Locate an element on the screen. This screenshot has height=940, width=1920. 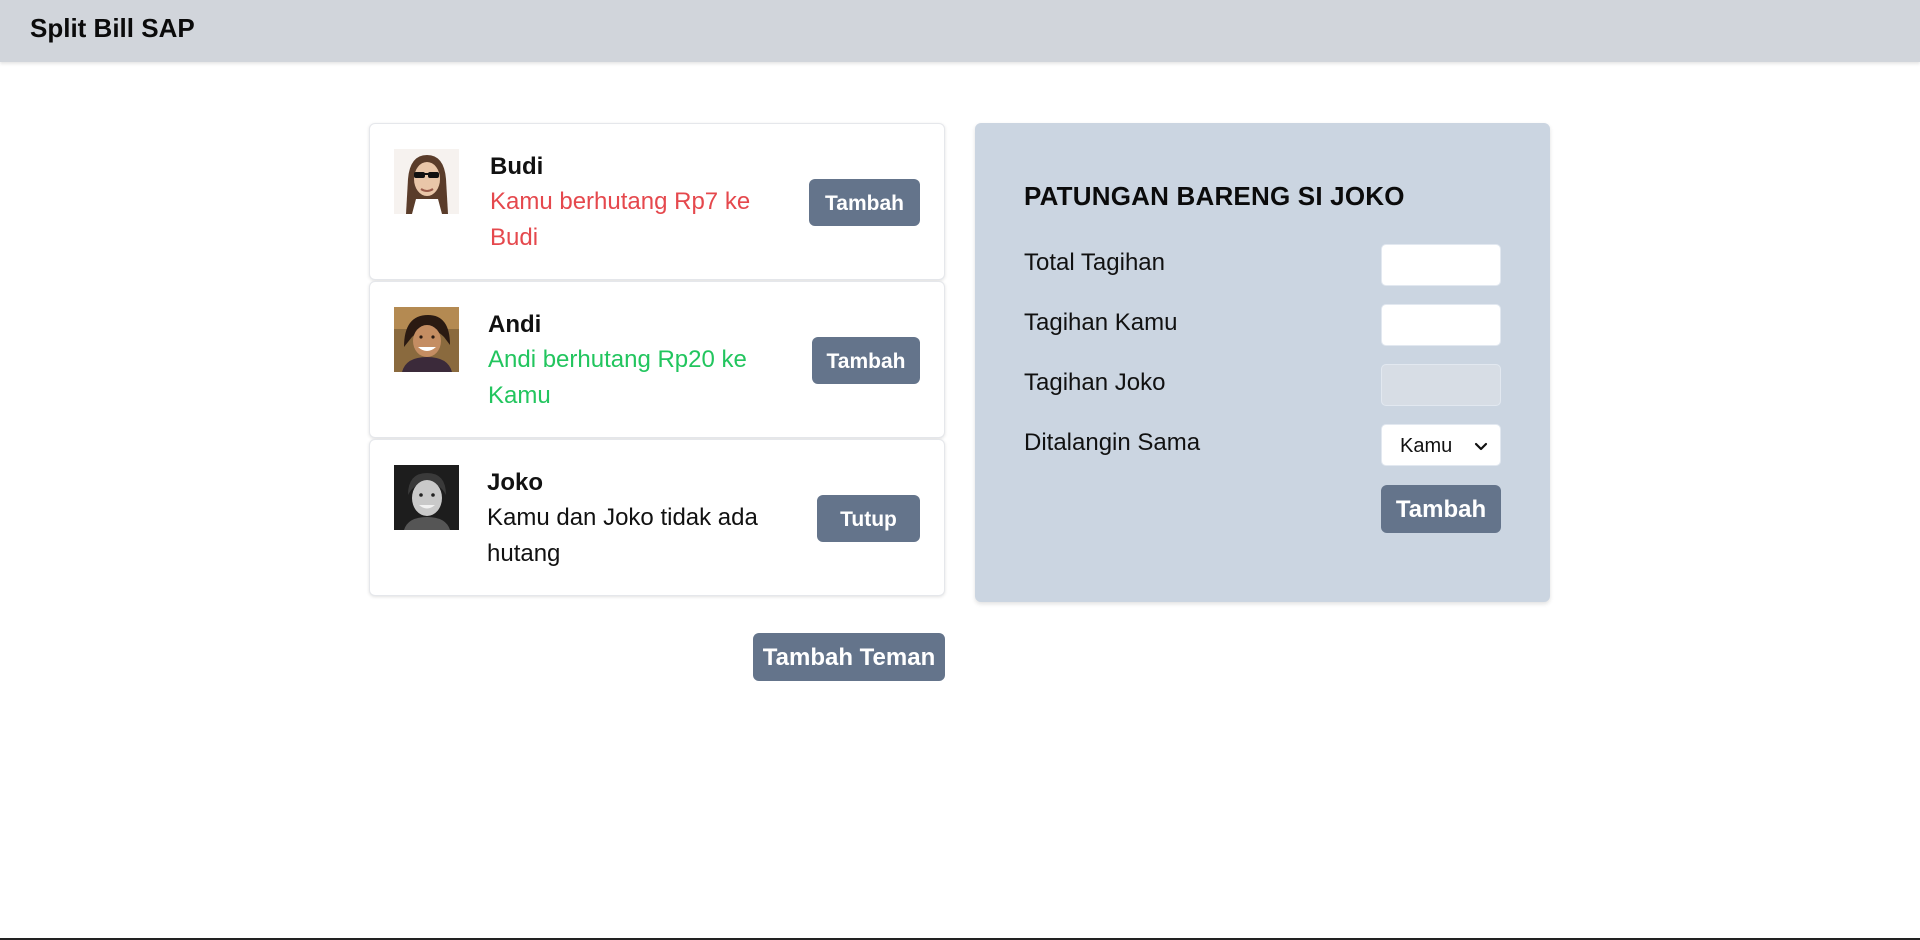
friend-card-andi: Andi Andi berhutang Rp20 ke Kamu Tambah is located at coordinates (657, 359).